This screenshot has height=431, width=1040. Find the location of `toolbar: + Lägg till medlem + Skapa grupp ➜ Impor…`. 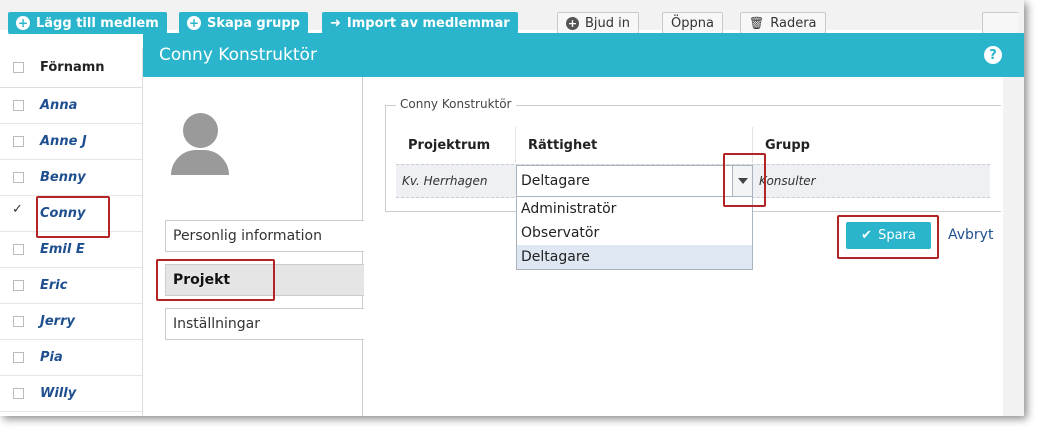

toolbar: + Lägg till medlem + Skapa grupp ➜ Impor… is located at coordinates (512, 17).